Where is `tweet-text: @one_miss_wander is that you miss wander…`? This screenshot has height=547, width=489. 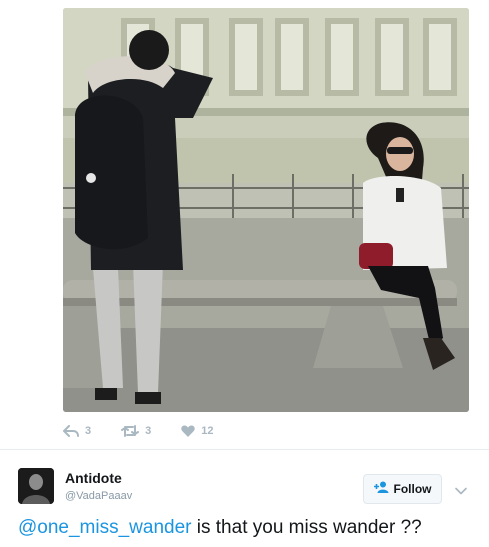 tweet-text: @one_miss_wander is that you miss wander… is located at coordinates (220, 528).